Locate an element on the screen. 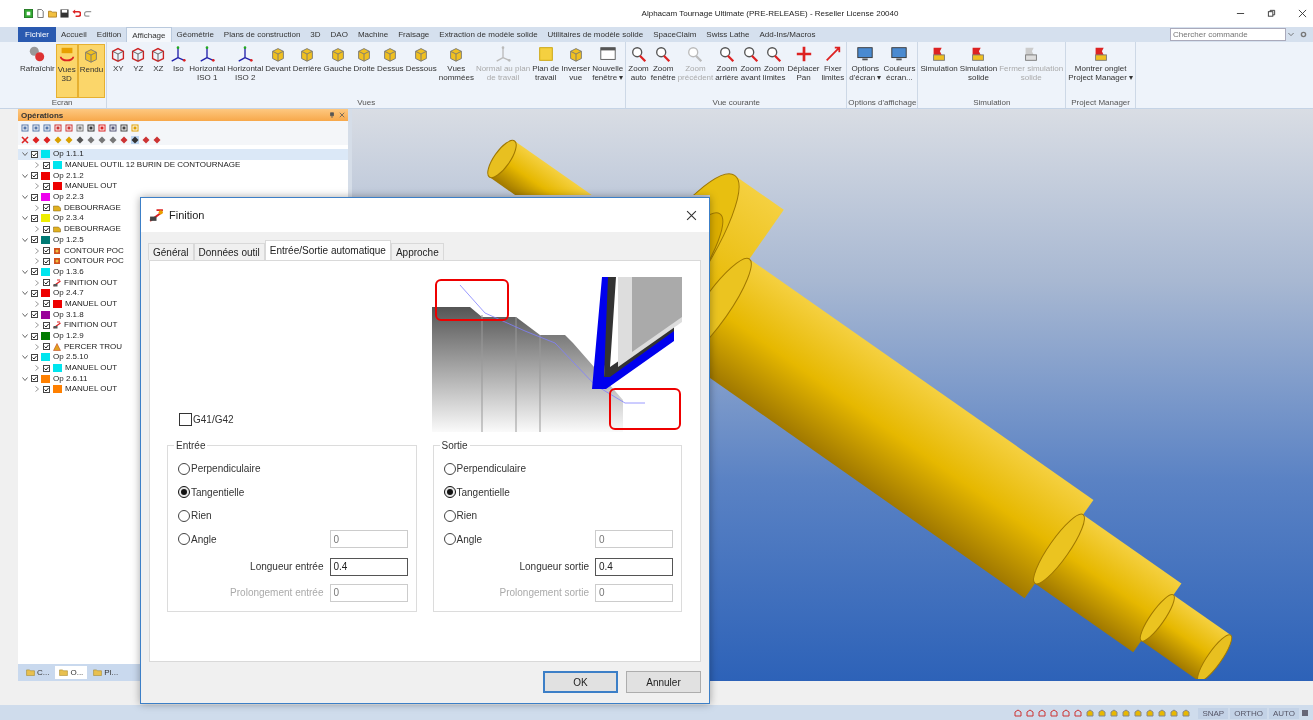  operation-label: PERCER TROU is located at coordinates (93, 346).